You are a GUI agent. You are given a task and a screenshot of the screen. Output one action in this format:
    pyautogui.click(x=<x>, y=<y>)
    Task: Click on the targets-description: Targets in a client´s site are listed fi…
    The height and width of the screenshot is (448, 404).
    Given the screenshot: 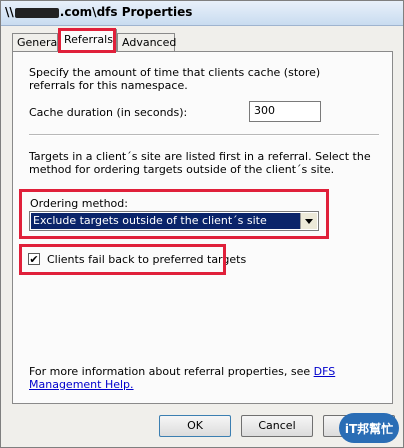 What is the action you would take?
    pyautogui.click(x=200, y=163)
    